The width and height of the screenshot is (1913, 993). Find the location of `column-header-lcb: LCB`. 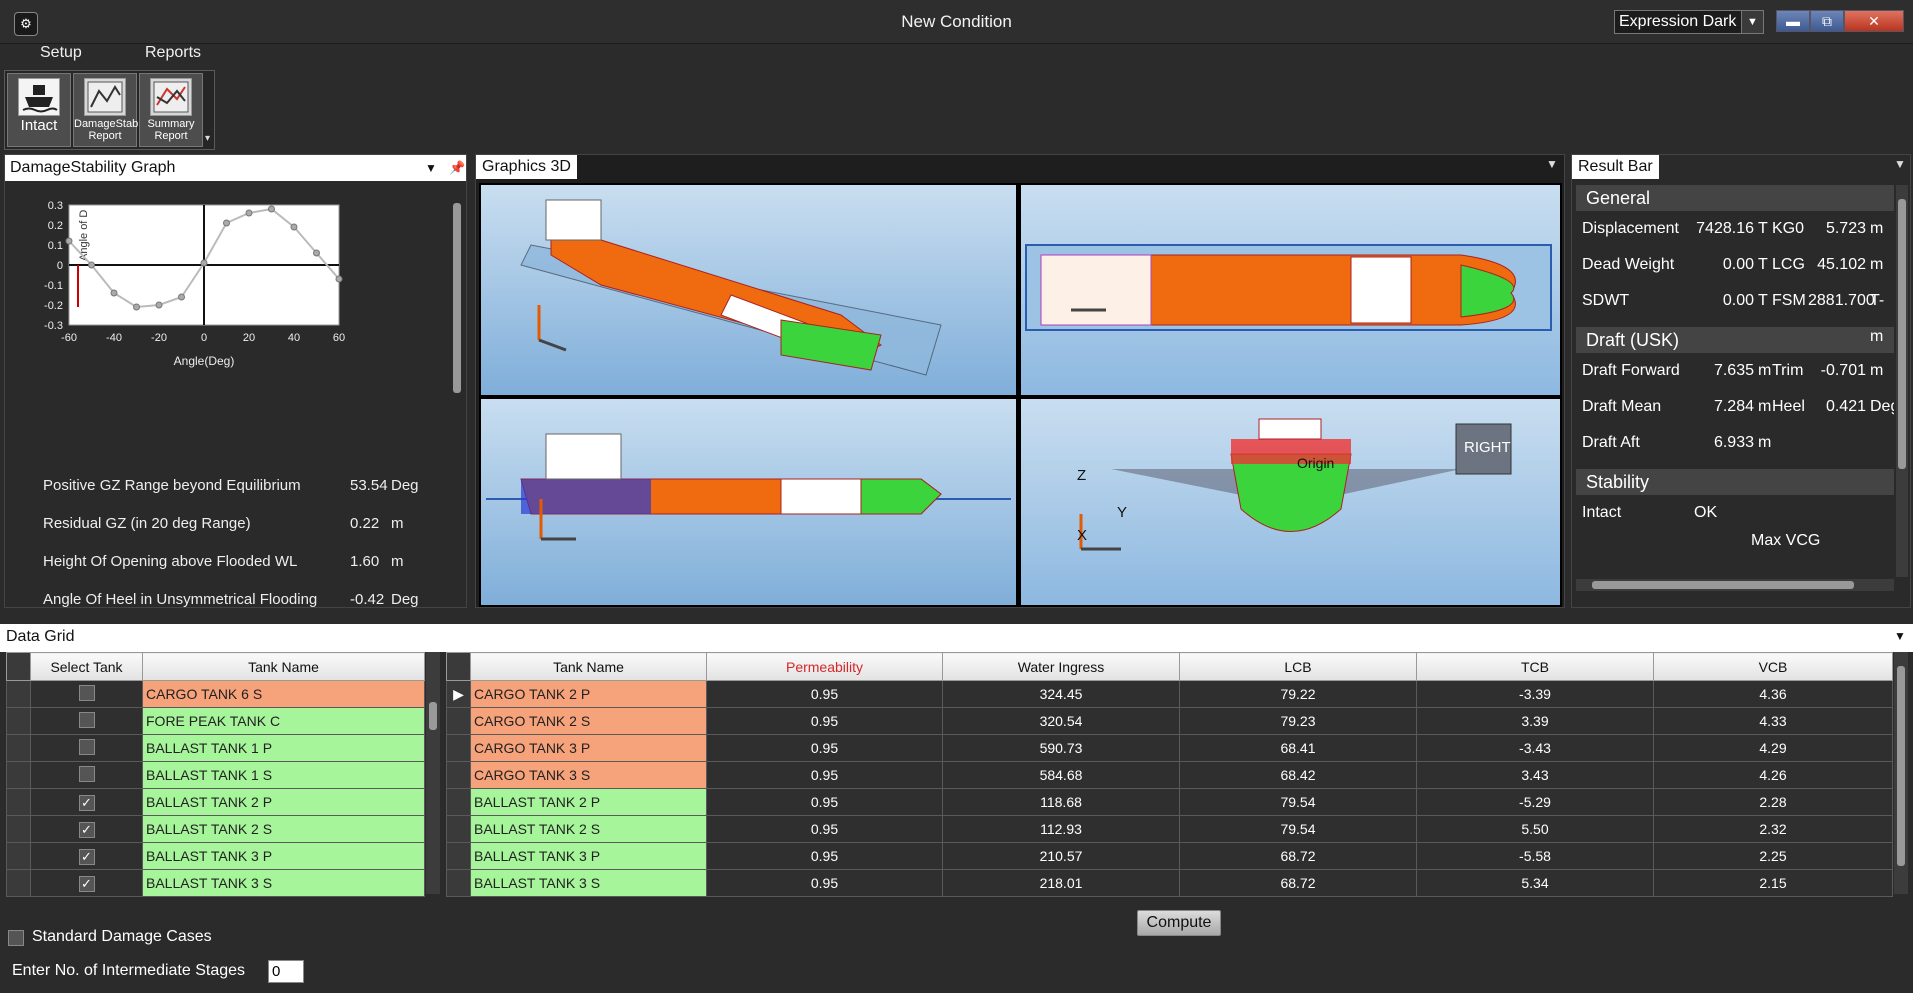

column-header-lcb: LCB is located at coordinates (1298, 666).